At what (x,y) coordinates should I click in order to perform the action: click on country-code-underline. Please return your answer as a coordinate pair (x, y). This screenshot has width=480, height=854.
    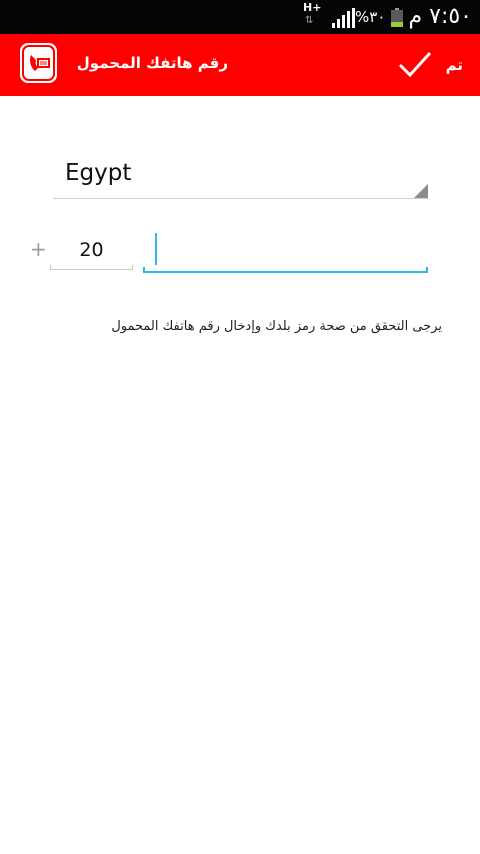
    Looking at the image, I should click on (91, 269).